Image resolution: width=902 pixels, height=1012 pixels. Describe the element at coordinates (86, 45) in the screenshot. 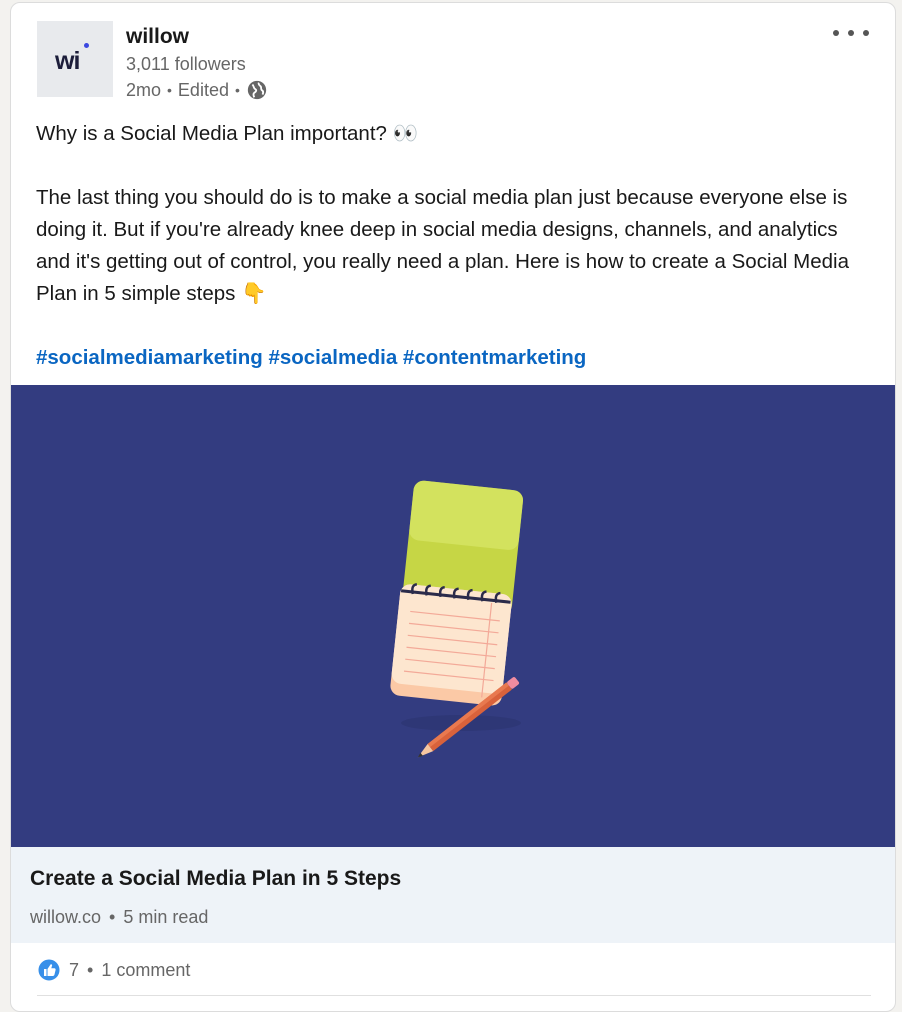

I see `logo-dot` at that location.